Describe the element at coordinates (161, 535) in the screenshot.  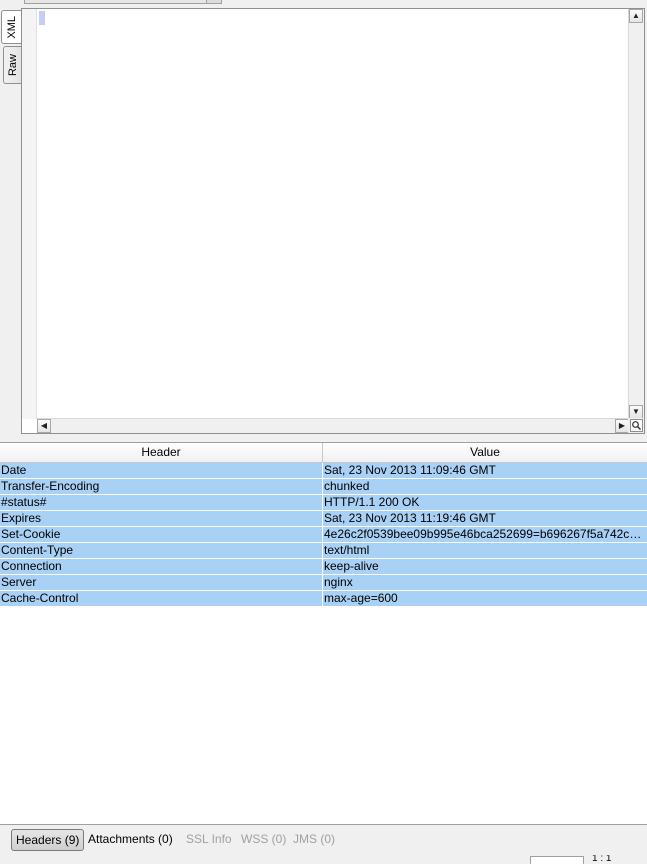
I see `header-name-cell: Set-Cookie` at that location.